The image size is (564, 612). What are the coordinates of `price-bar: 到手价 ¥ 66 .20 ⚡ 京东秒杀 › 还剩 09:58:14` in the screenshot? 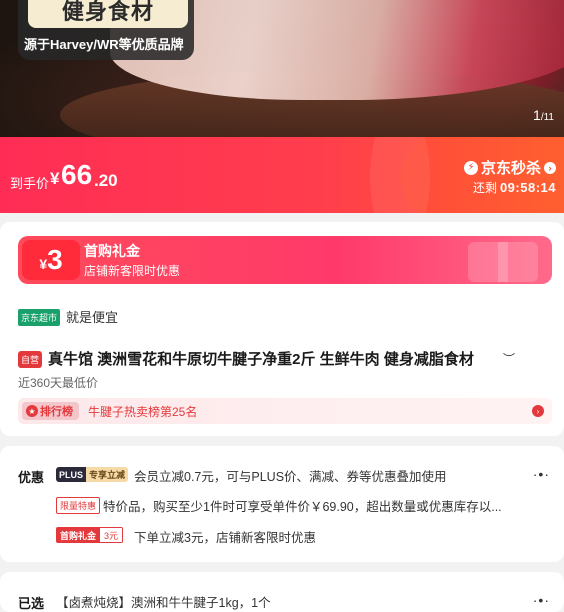 It's located at (282, 175).